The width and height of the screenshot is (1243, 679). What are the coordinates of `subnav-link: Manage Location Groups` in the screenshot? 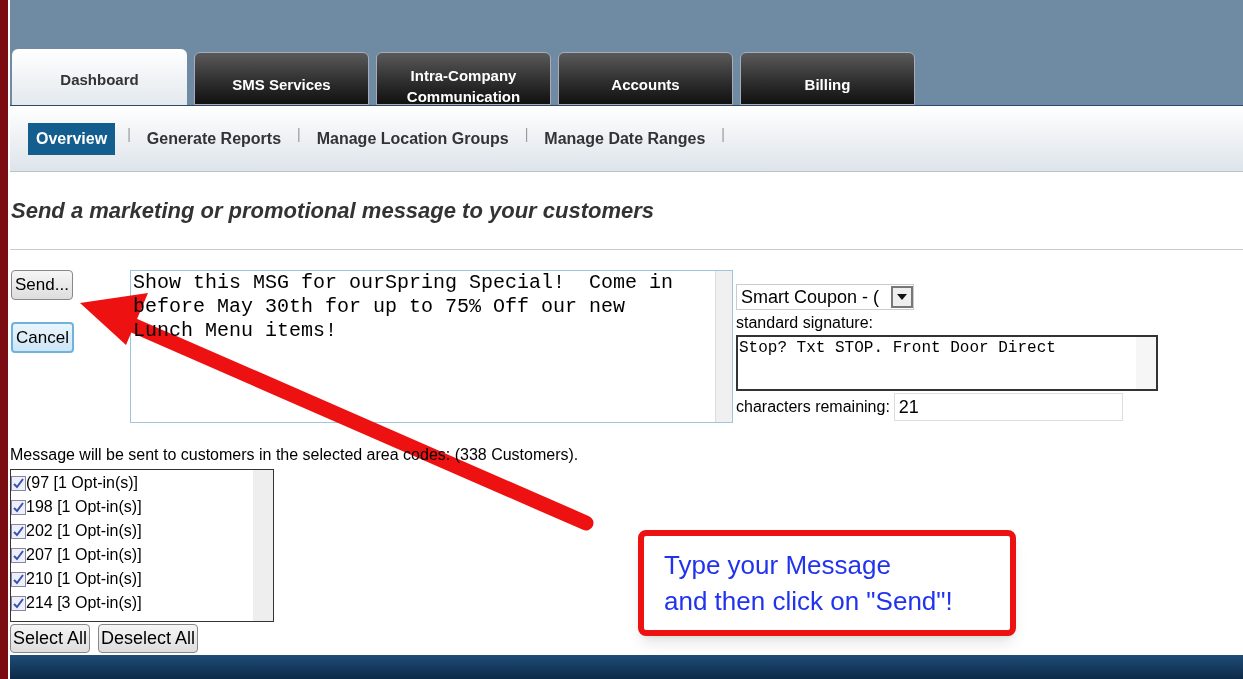 It's located at (412, 138).